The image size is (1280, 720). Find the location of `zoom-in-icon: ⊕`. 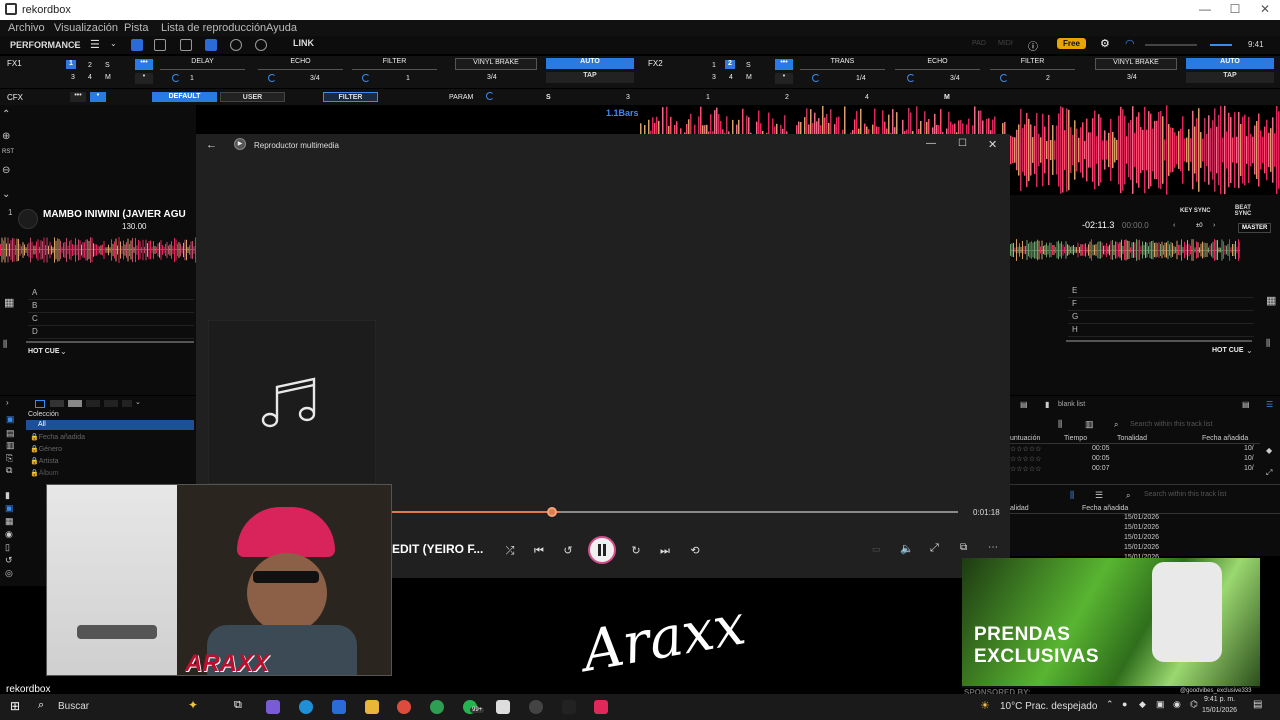

zoom-in-icon: ⊕ is located at coordinates (6, 136).